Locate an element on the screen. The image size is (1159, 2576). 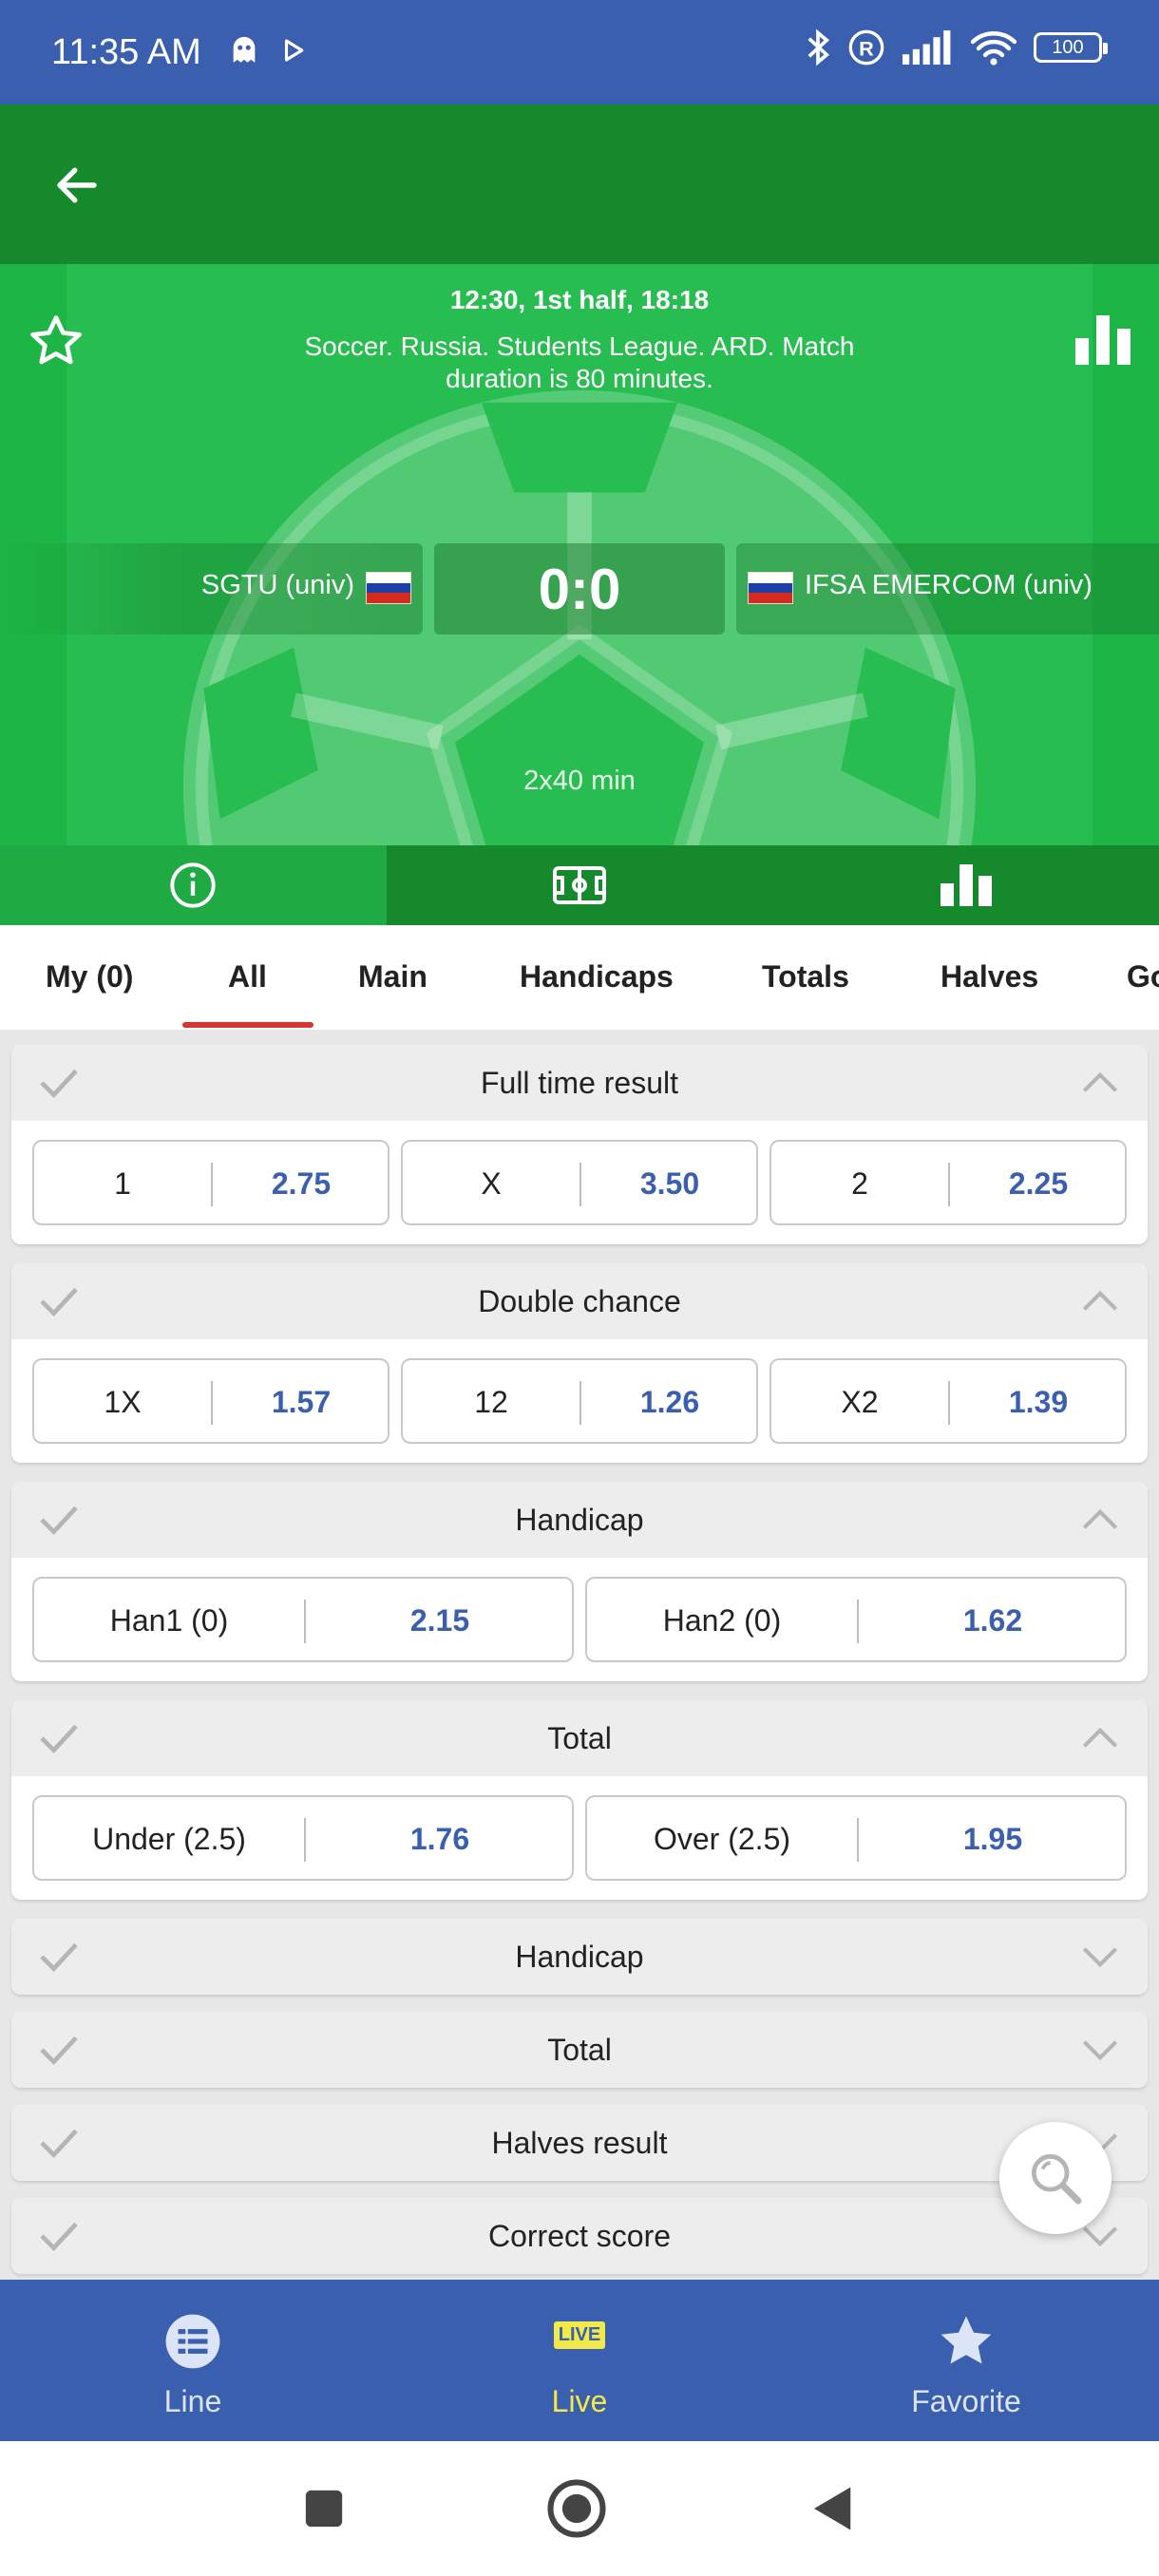
team2-name: IFSA EMERCOM (univ) is located at coordinates (948, 585).